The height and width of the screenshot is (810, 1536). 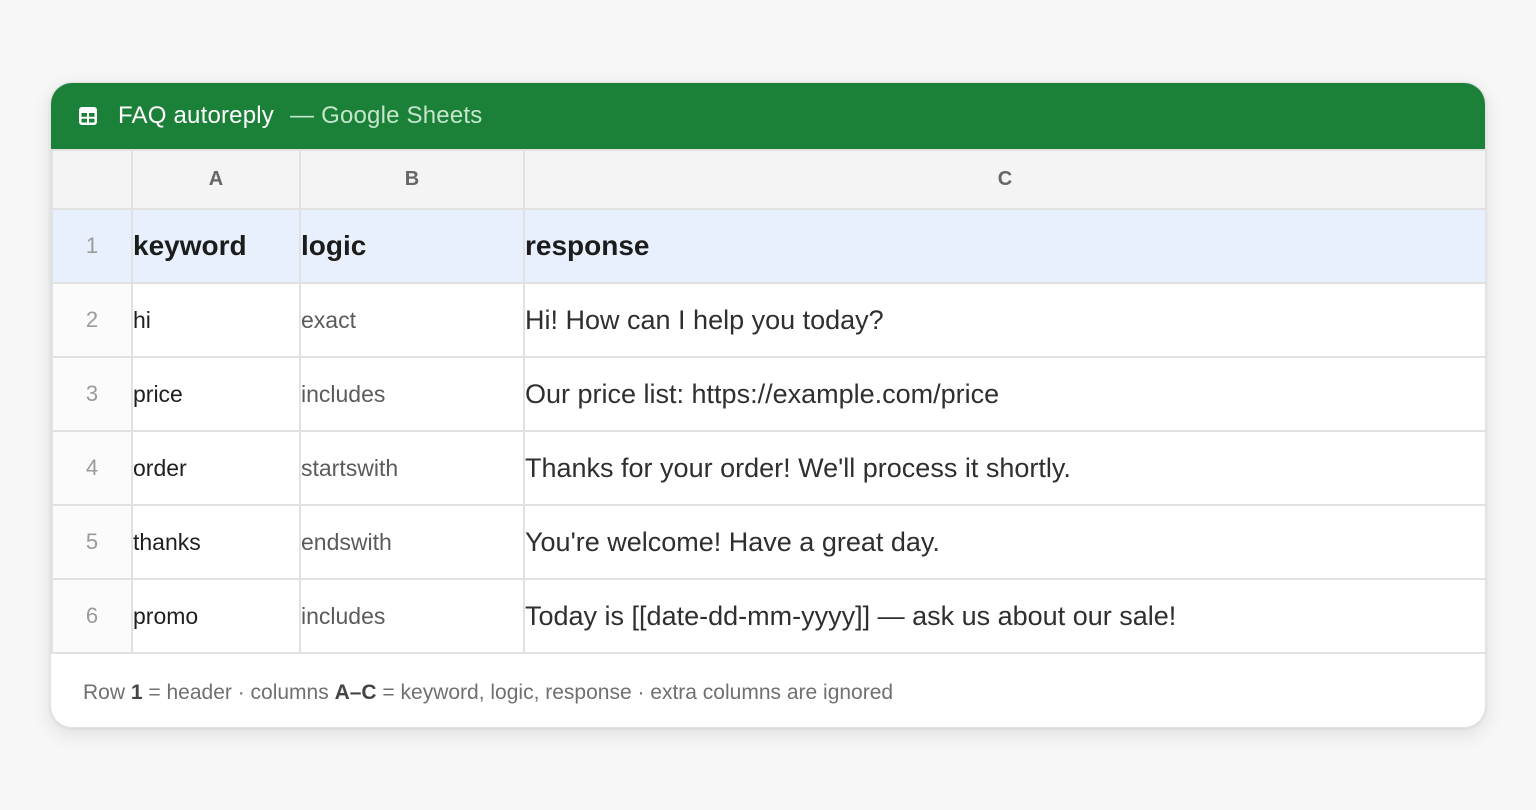 I want to click on cell-logic: logic, so click(x=412, y=246).